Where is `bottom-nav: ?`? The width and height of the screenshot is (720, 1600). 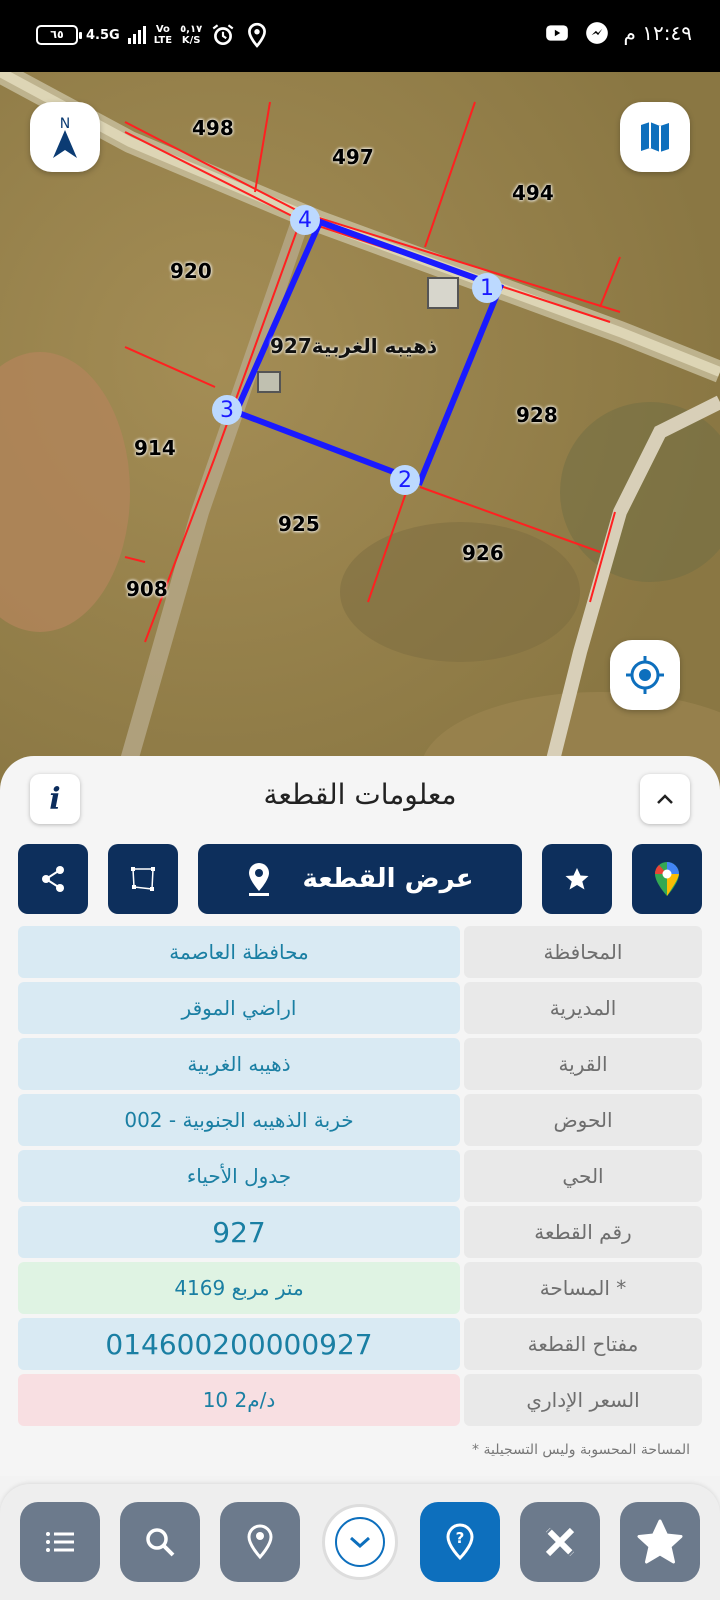
bottom-nav: ? is located at coordinates (360, 1542).